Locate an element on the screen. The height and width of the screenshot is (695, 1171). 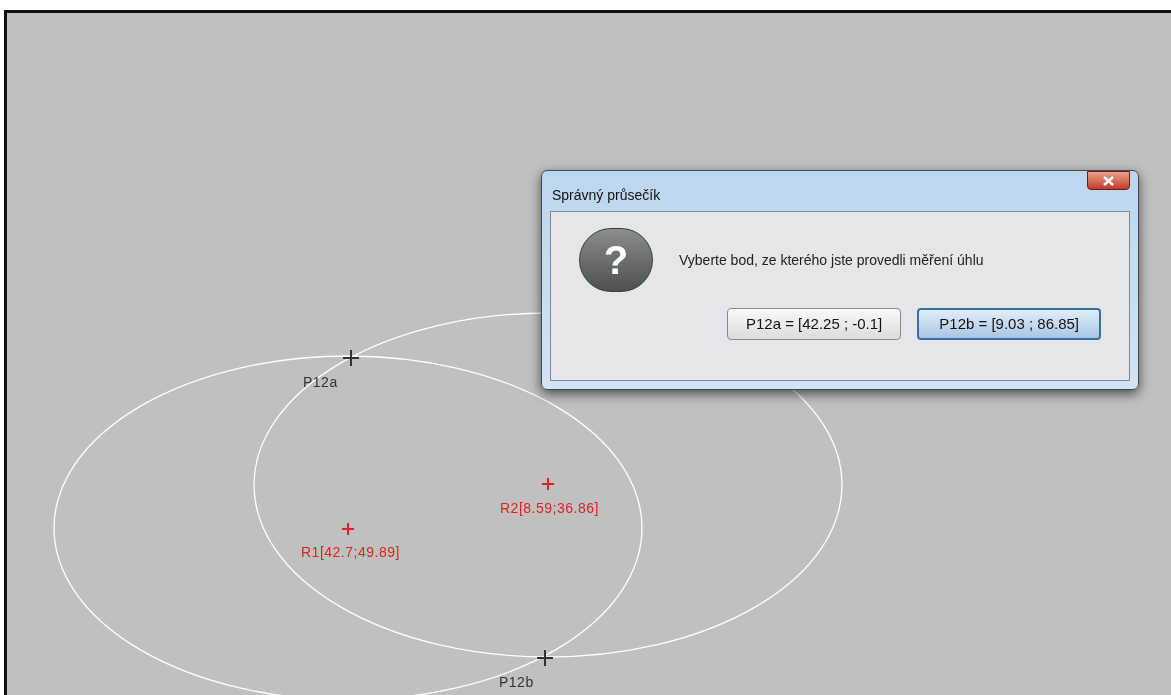
choice-button: P12b = [9.03 ; 86.85] is located at coordinates (1009, 324).